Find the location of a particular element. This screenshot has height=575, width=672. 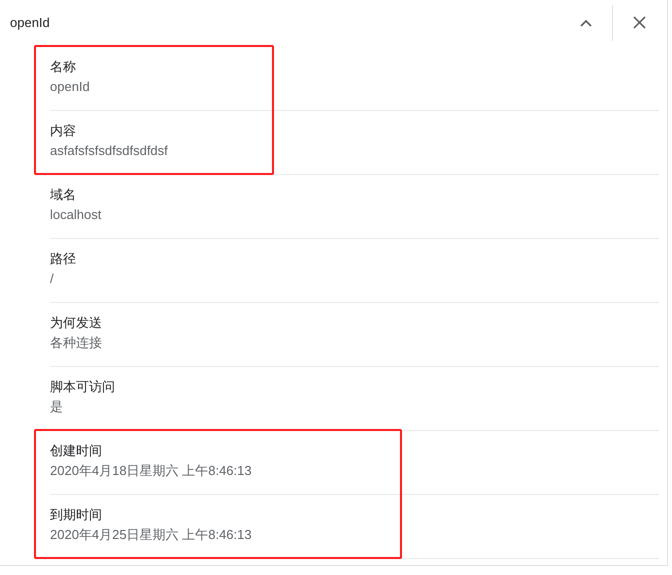

field-label: 脚本可访问 is located at coordinates (82, 387).